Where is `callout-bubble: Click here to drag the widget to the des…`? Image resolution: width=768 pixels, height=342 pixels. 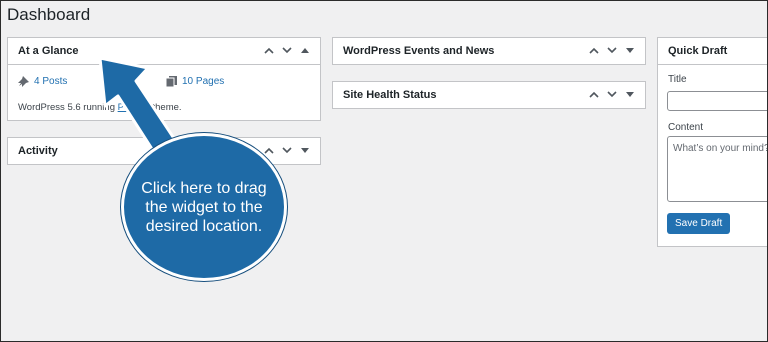
callout-bubble: Click here to drag the widget to the des… is located at coordinates (204, 207).